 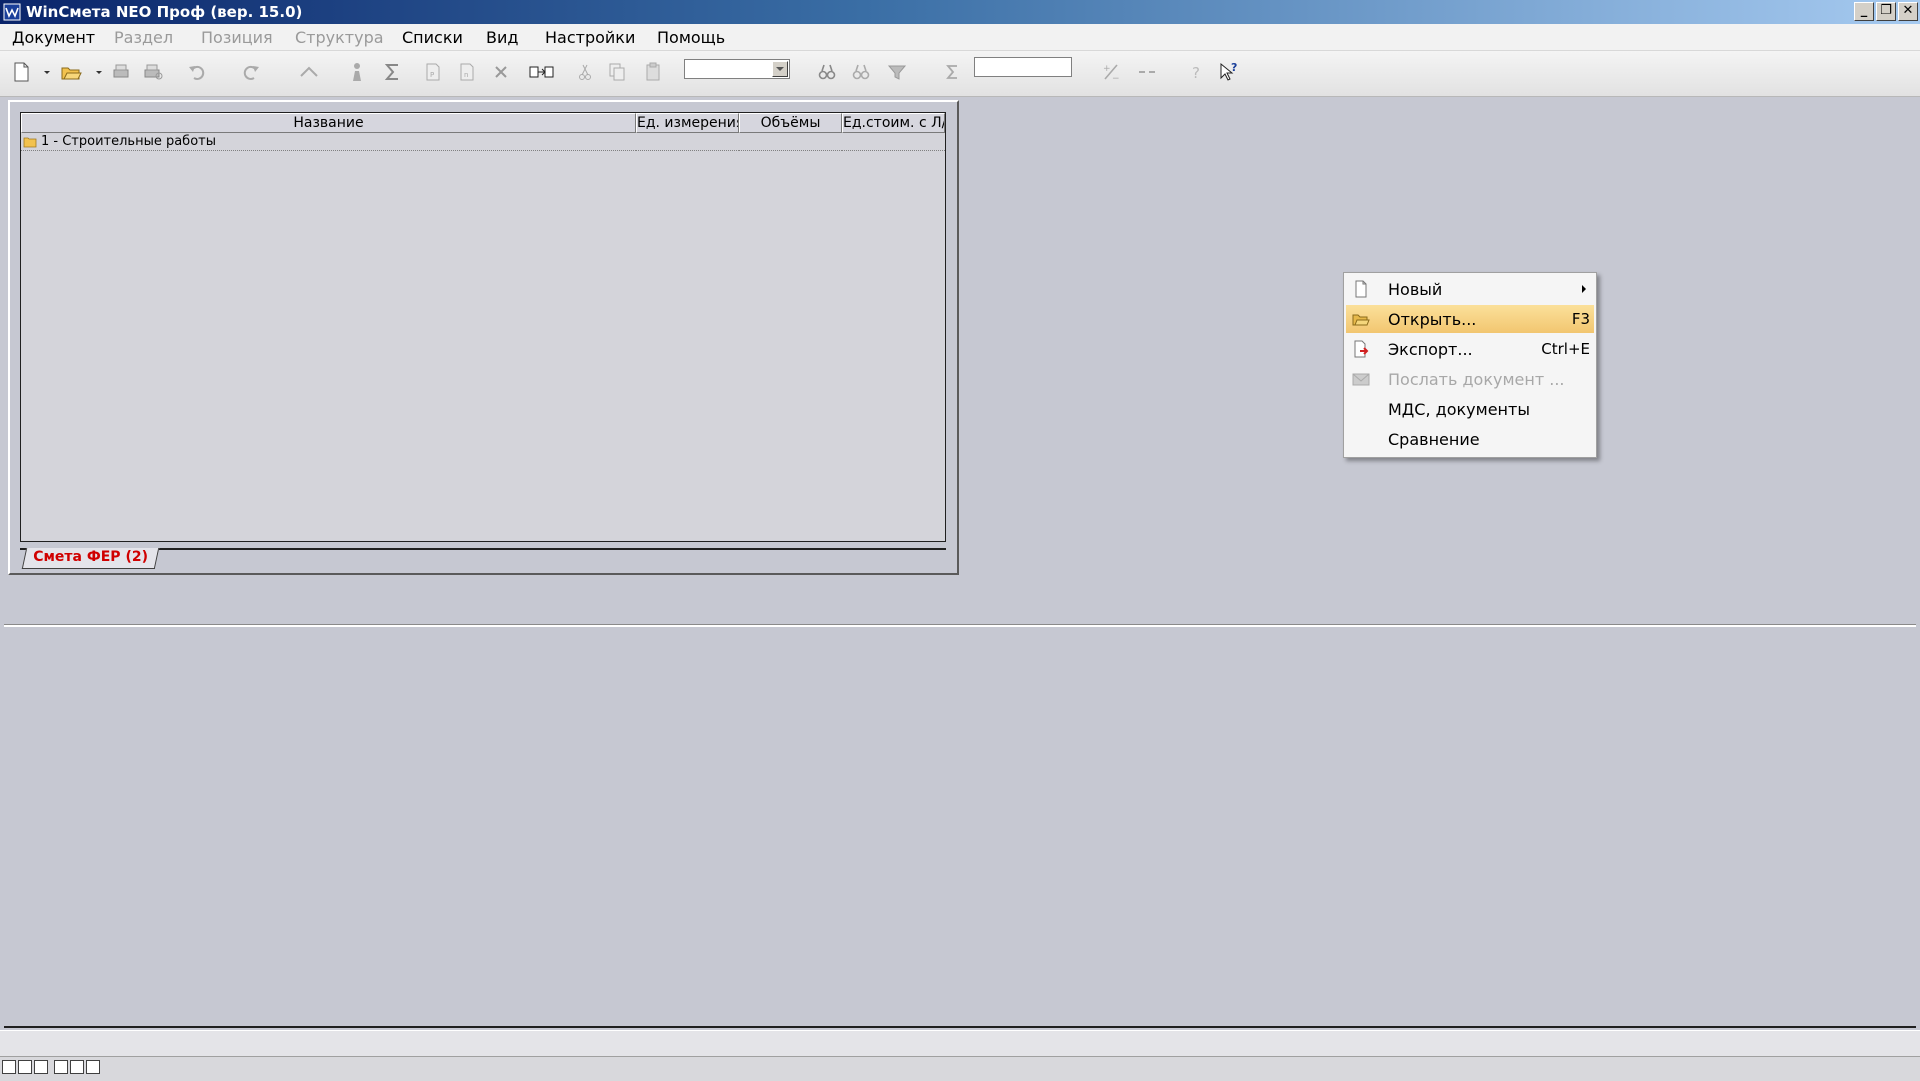 I want to click on status-bar, so click(x=960, y=1043).